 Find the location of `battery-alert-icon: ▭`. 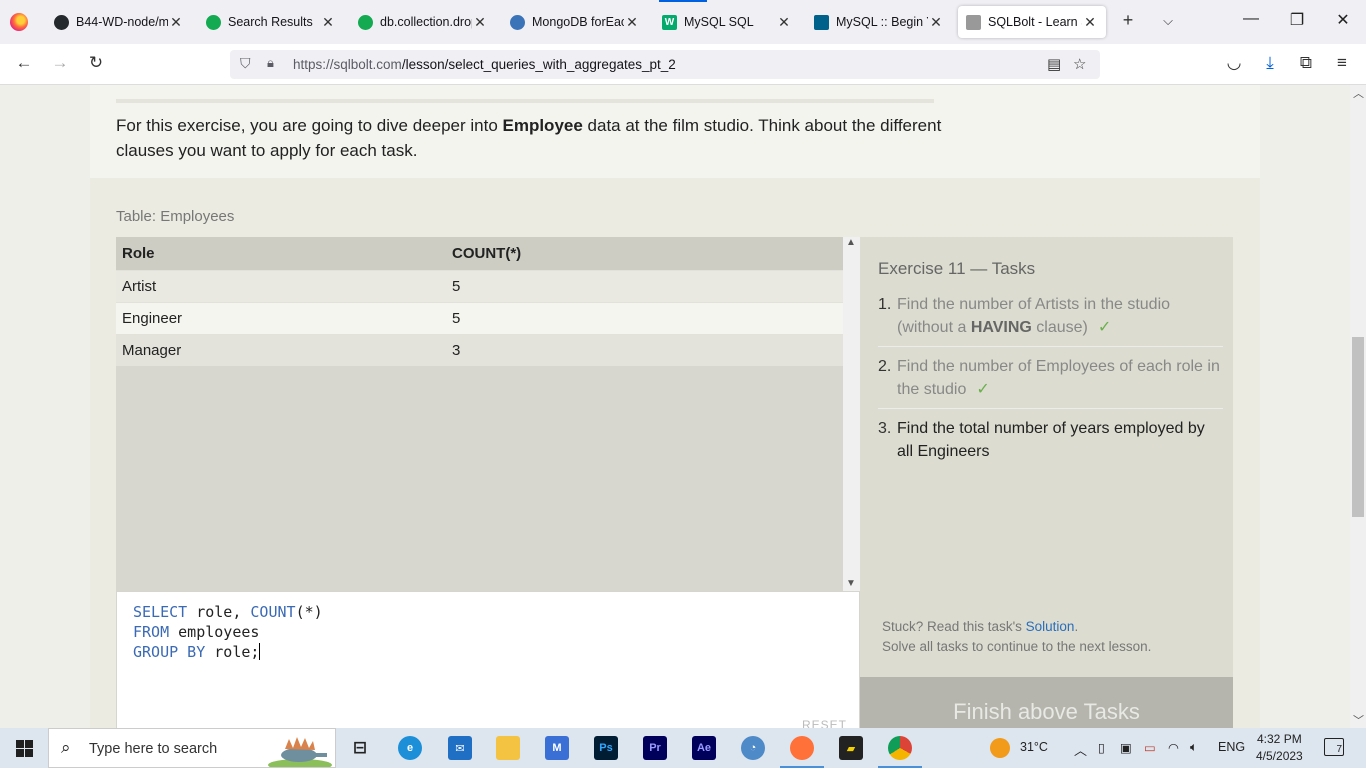

battery-alert-icon: ▭ is located at coordinates (1150, 747).